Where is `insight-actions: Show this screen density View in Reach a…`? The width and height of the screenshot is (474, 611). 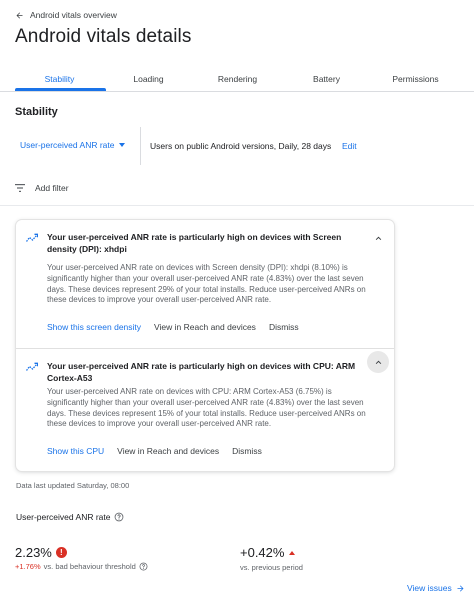 insight-actions: Show this screen density View in Reach a… is located at coordinates (173, 327).